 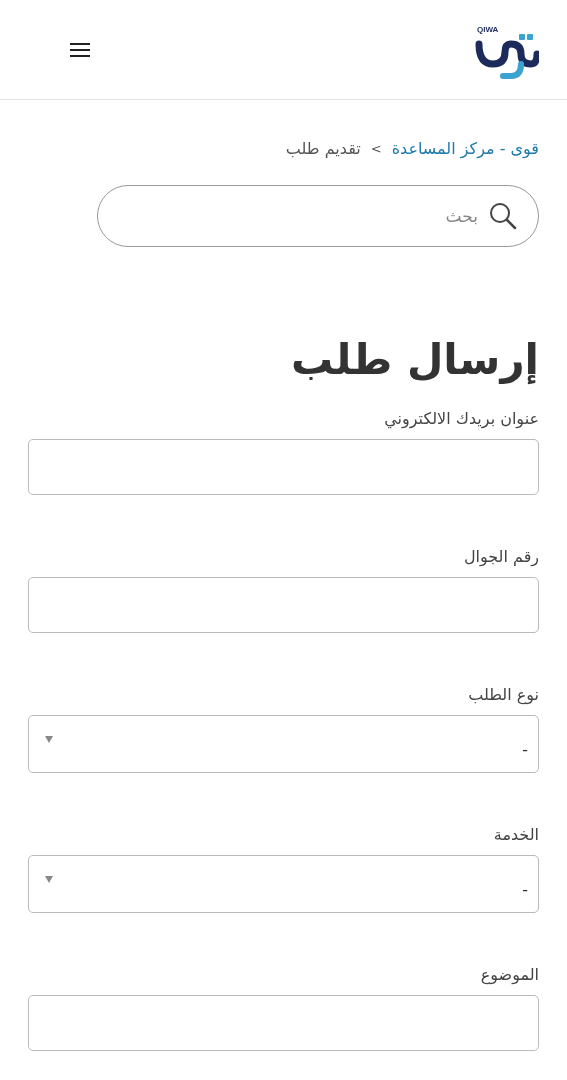 What do you see at coordinates (318, 216) in the screenshot?
I see `search-field: بحث` at bounding box center [318, 216].